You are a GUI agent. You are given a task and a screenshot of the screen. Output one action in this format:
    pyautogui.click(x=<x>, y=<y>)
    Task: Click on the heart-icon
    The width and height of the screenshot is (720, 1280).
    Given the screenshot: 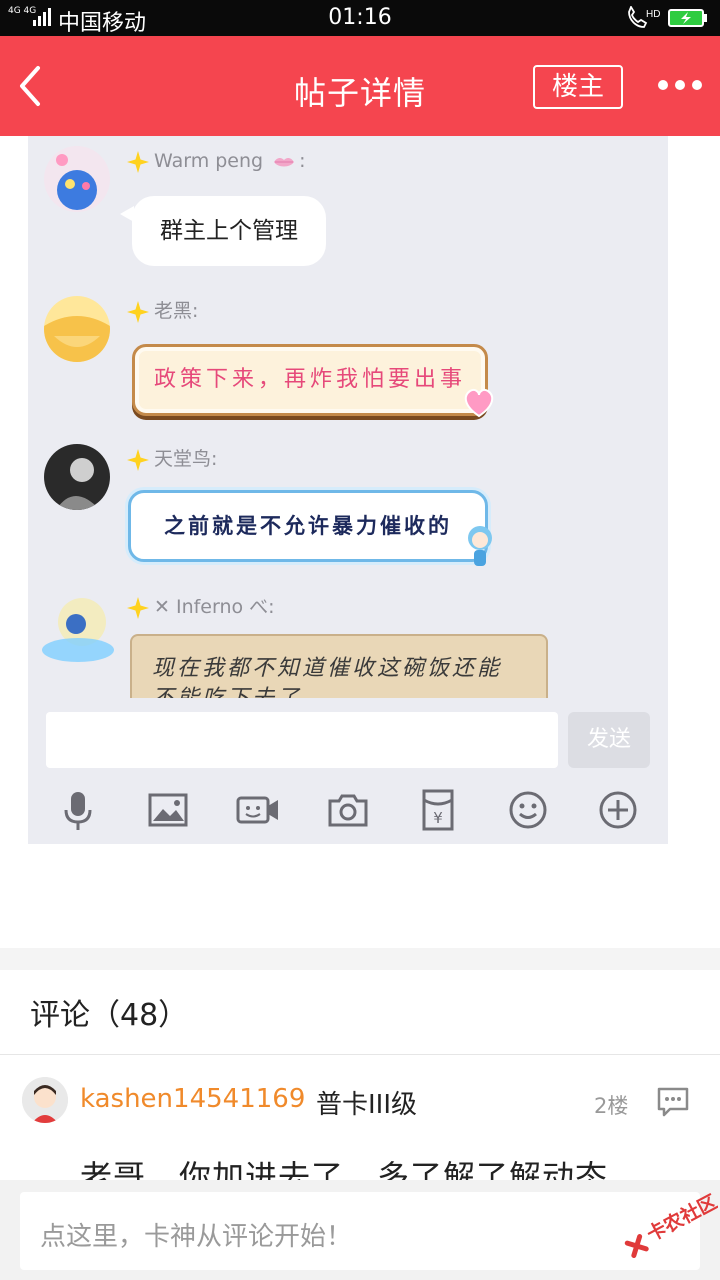 What is the action you would take?
    pyautogui.click(x=479, y=403)
    